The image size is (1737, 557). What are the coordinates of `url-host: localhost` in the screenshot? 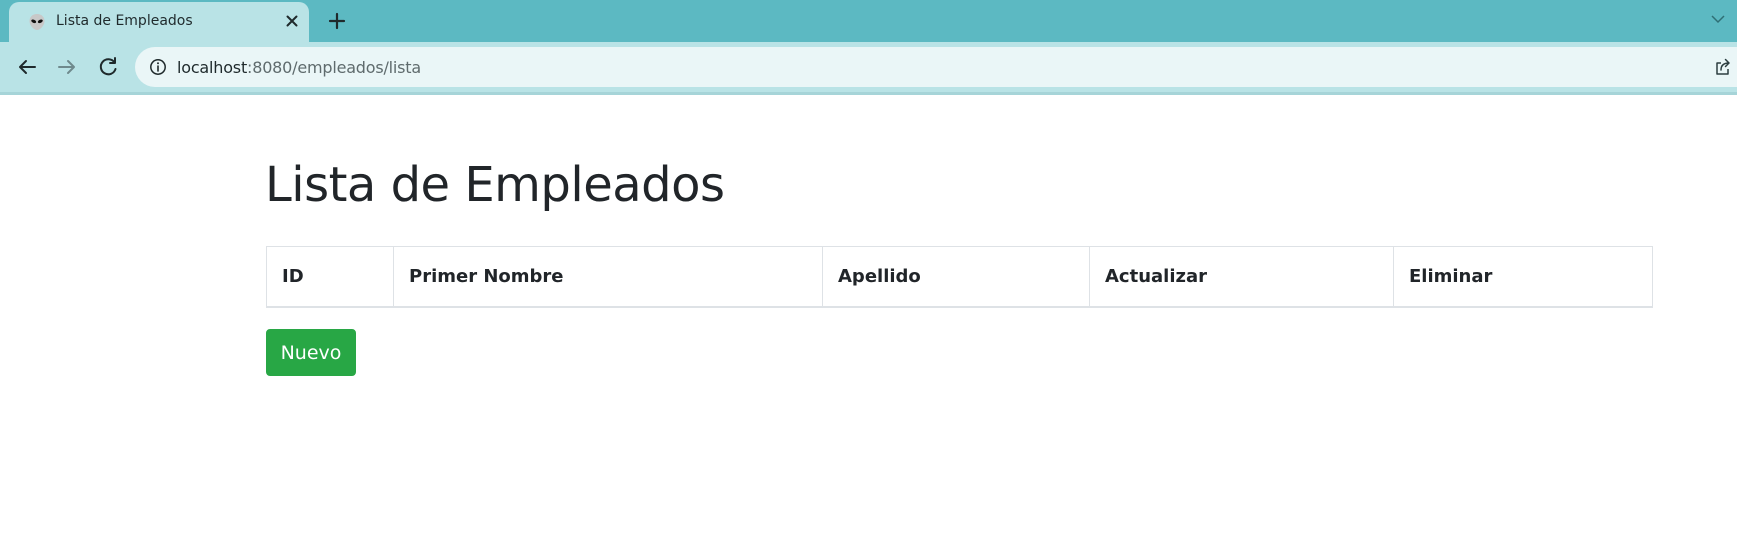 It's located at (212, 67).